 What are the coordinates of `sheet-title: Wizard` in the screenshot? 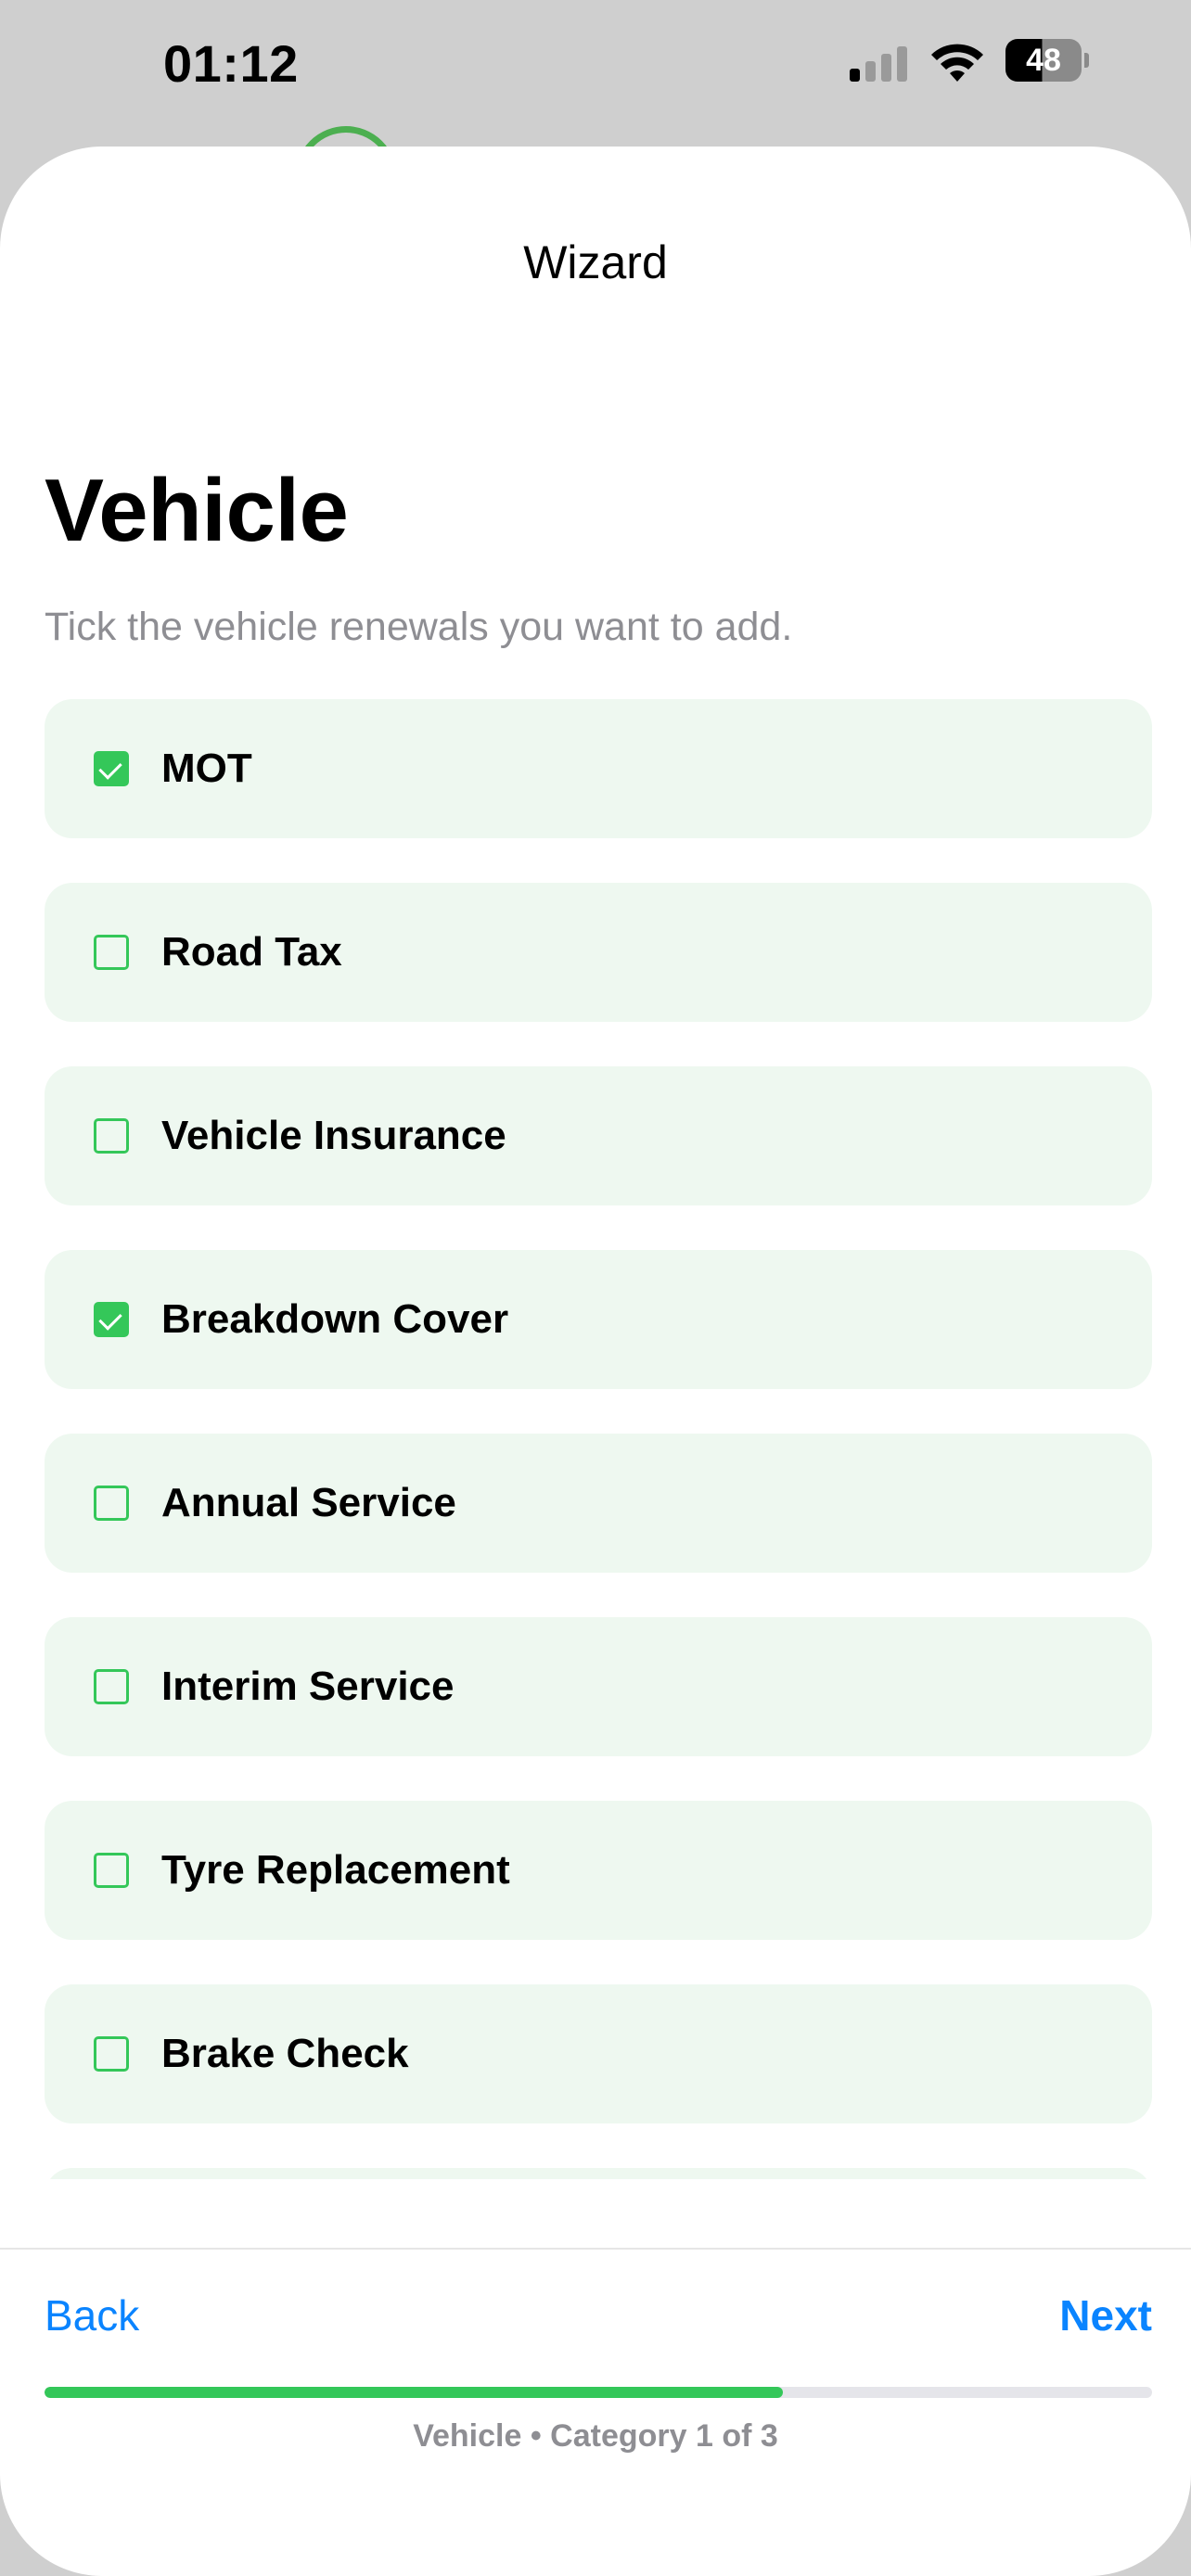 It's located at (595, 262).